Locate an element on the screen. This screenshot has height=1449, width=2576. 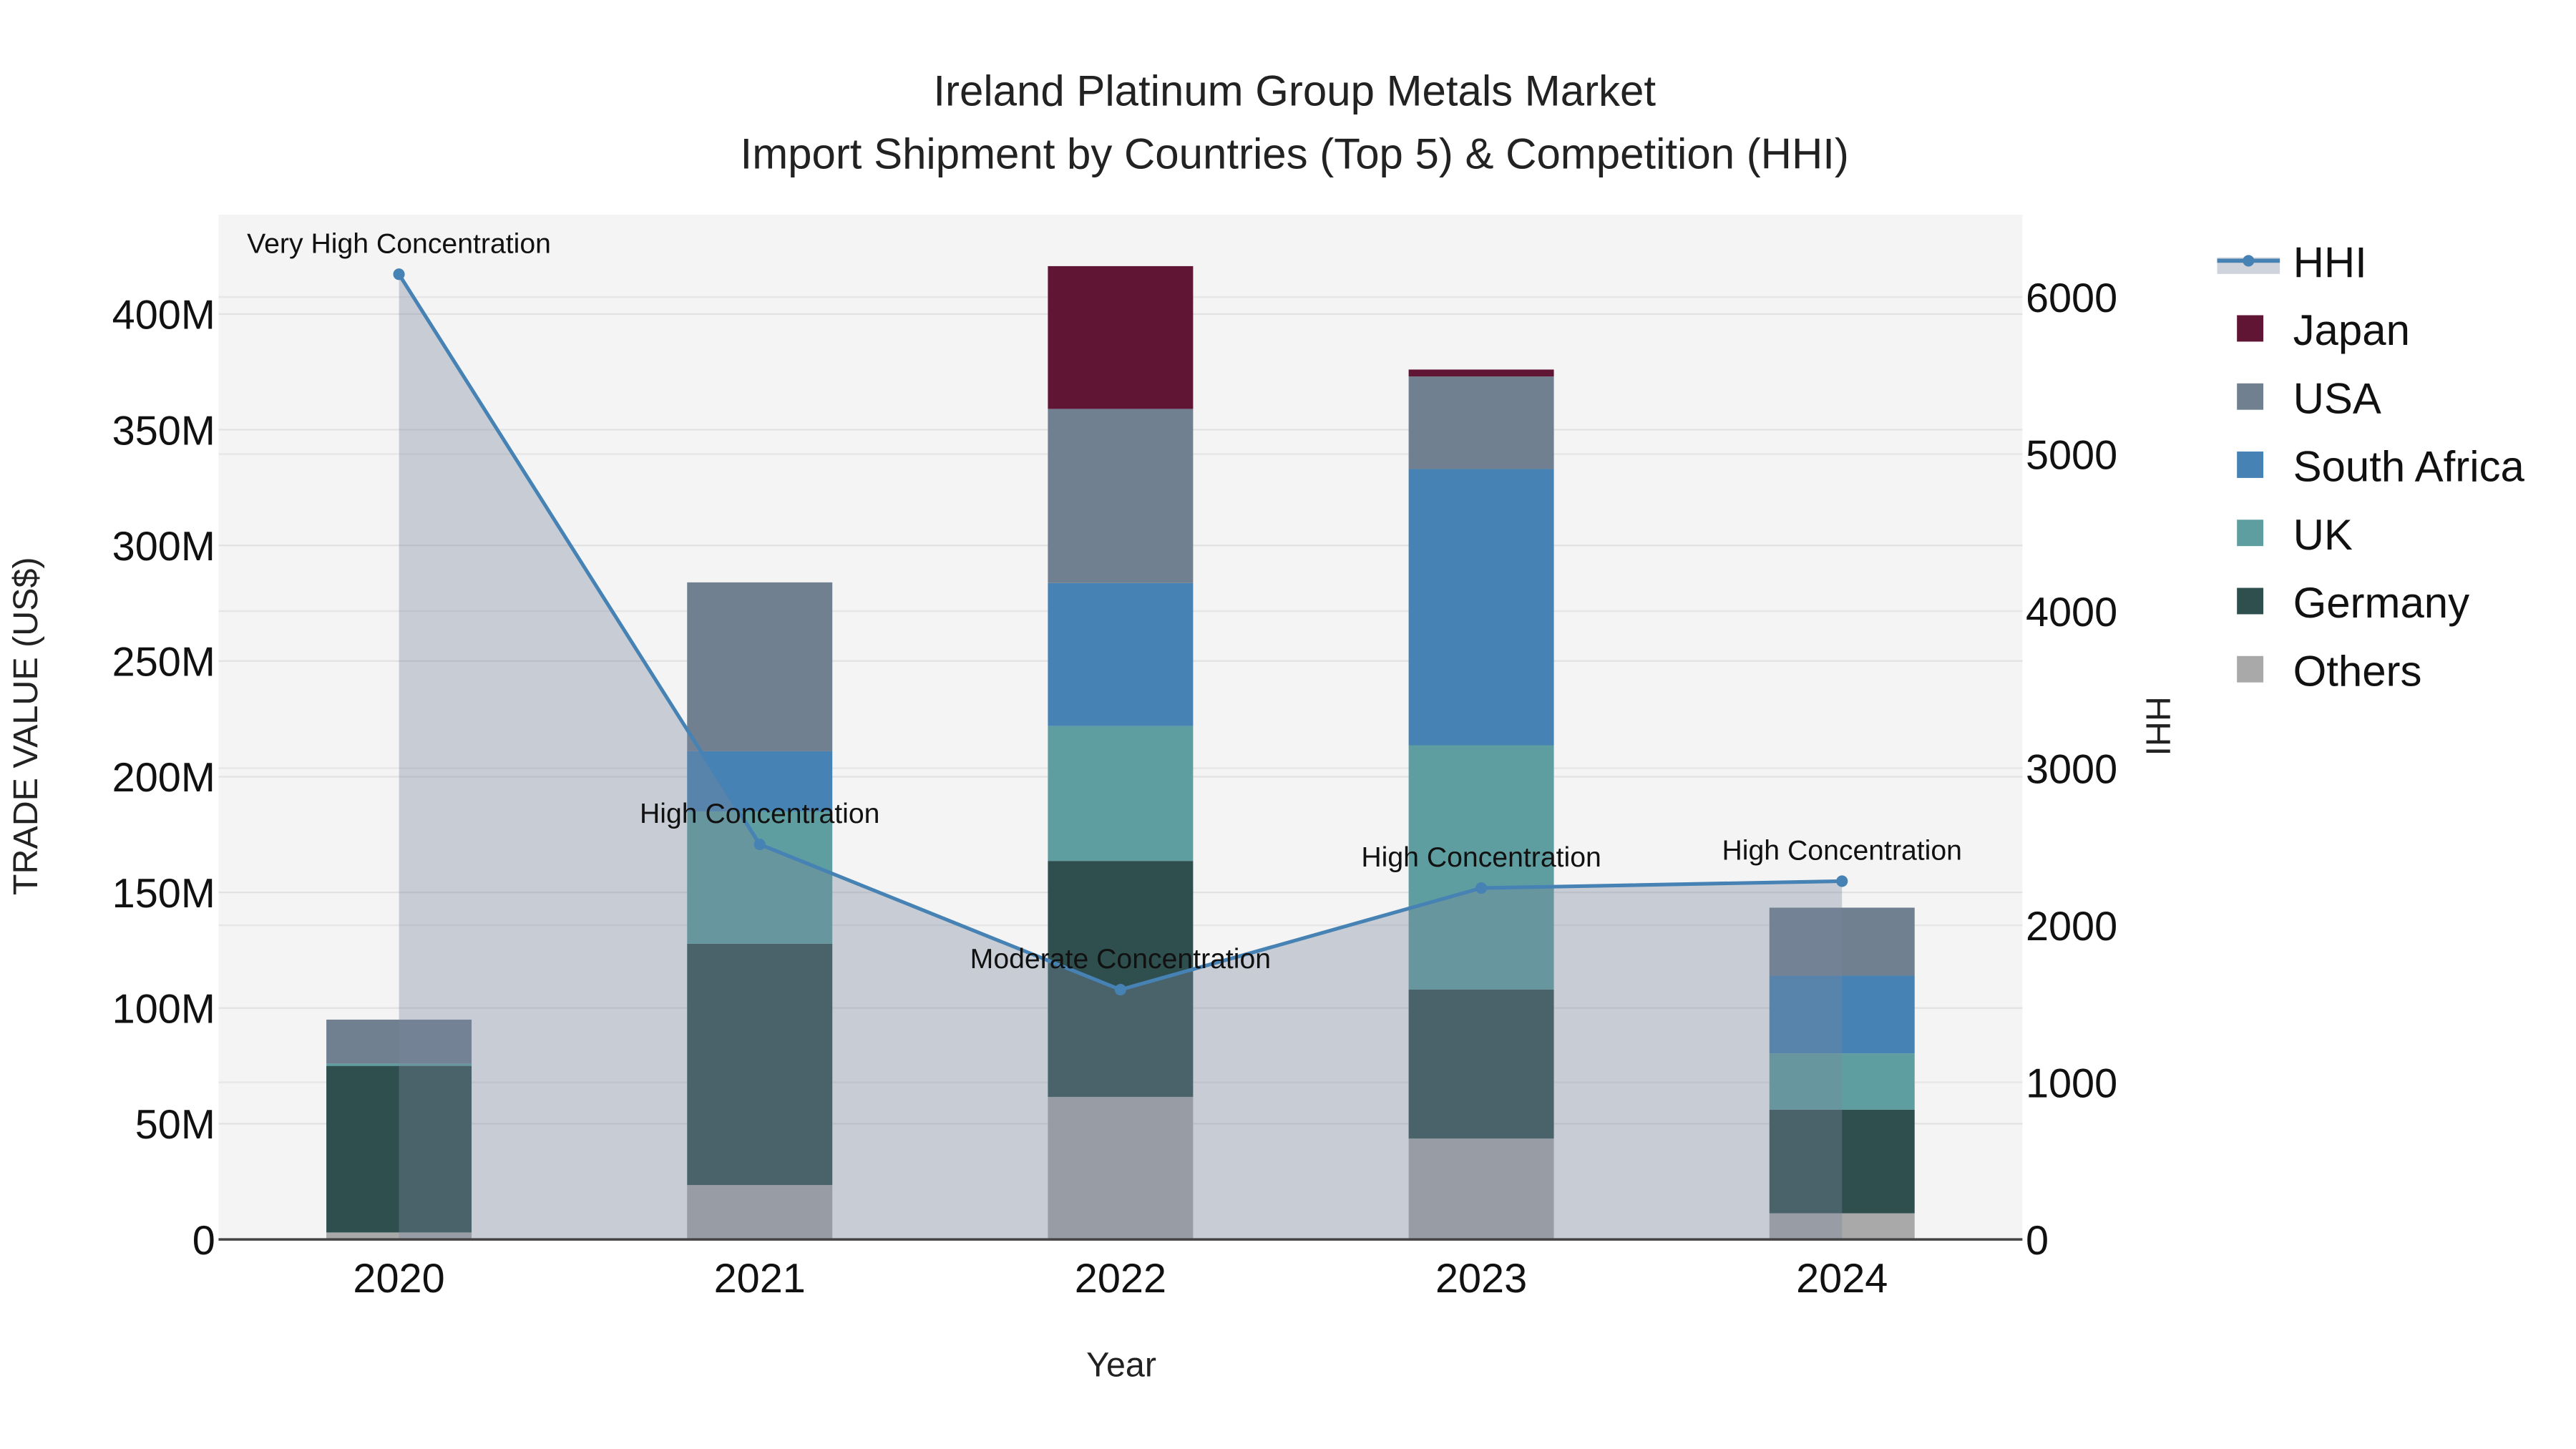
y2-tick-label: 5000 is located at coordinates (2071, 455).